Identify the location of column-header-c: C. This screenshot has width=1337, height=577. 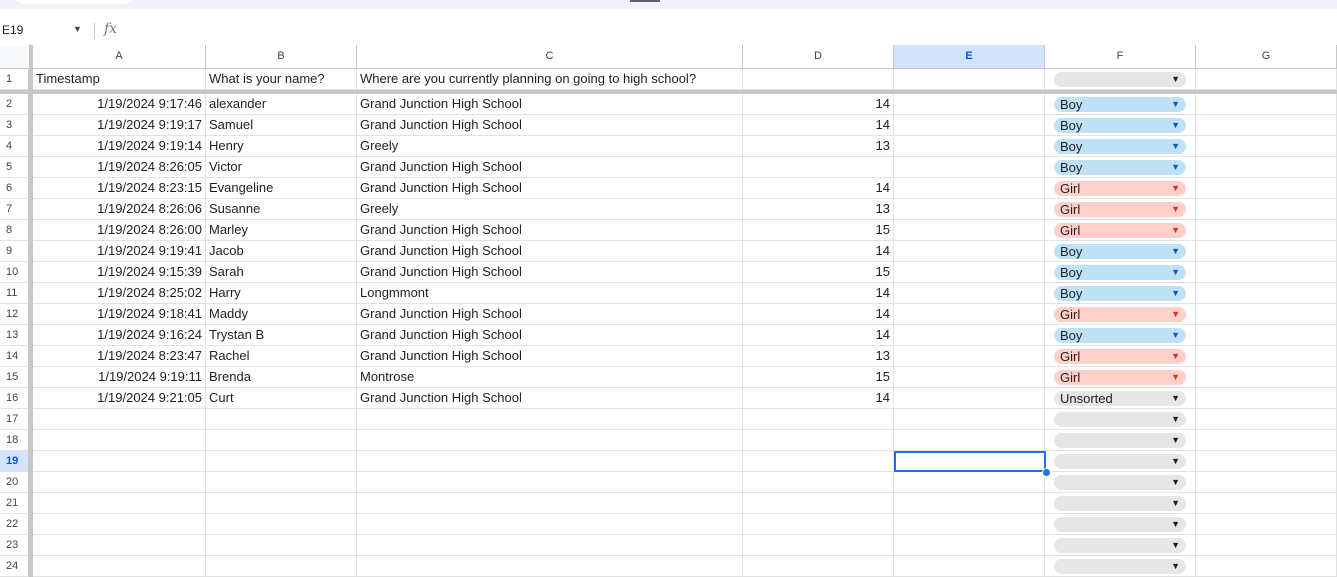
(550, 57).